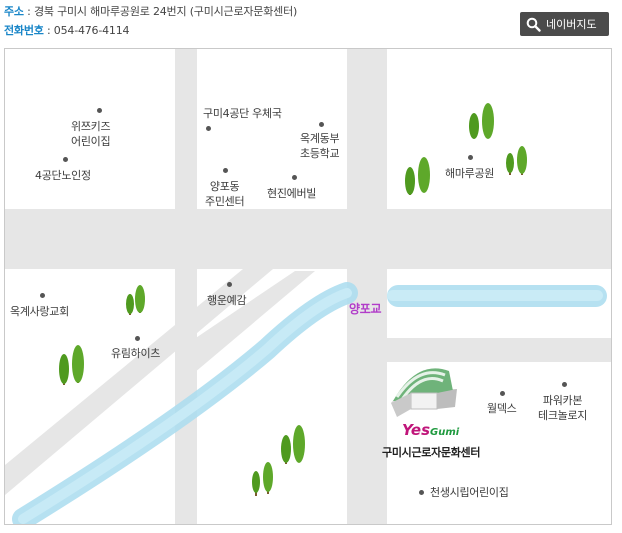 Image resolution: width=622 pixels, height=533 pixels. Describe the element at coordinates (571, 24) in the screenshot. I see `naver-map-button-label: 네이버지도` at that location.